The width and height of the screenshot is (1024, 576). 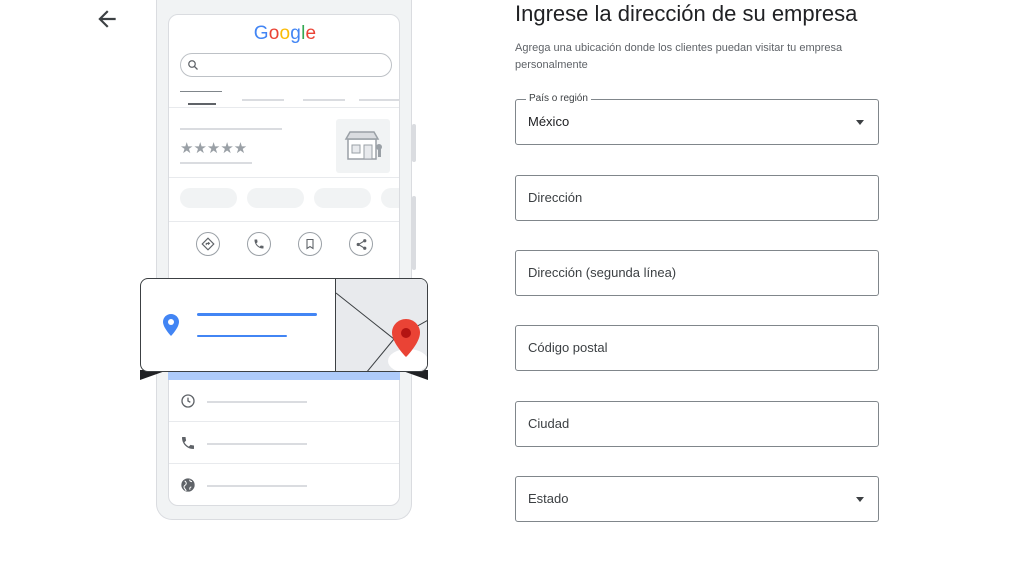 I want to click on map-thumbnail, so click(x=381, y=325).